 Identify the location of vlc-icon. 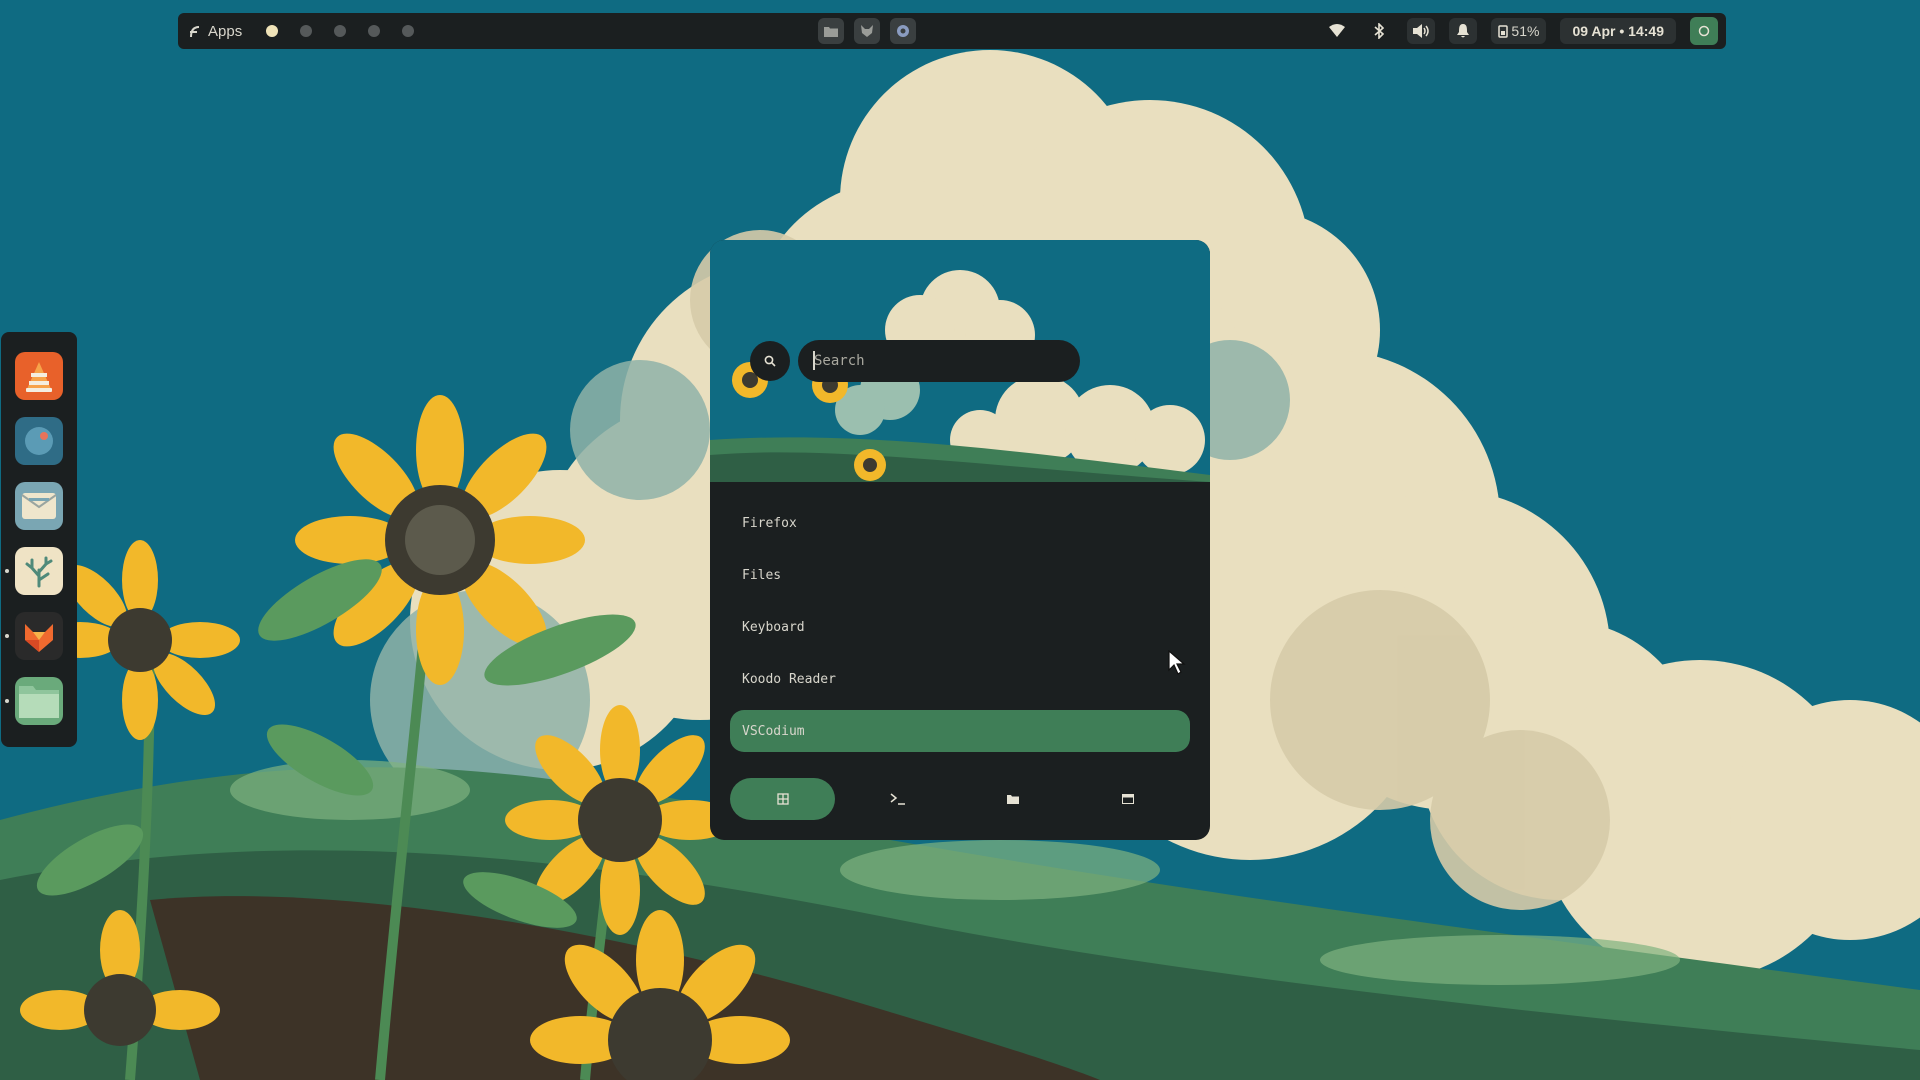
(39, 377).